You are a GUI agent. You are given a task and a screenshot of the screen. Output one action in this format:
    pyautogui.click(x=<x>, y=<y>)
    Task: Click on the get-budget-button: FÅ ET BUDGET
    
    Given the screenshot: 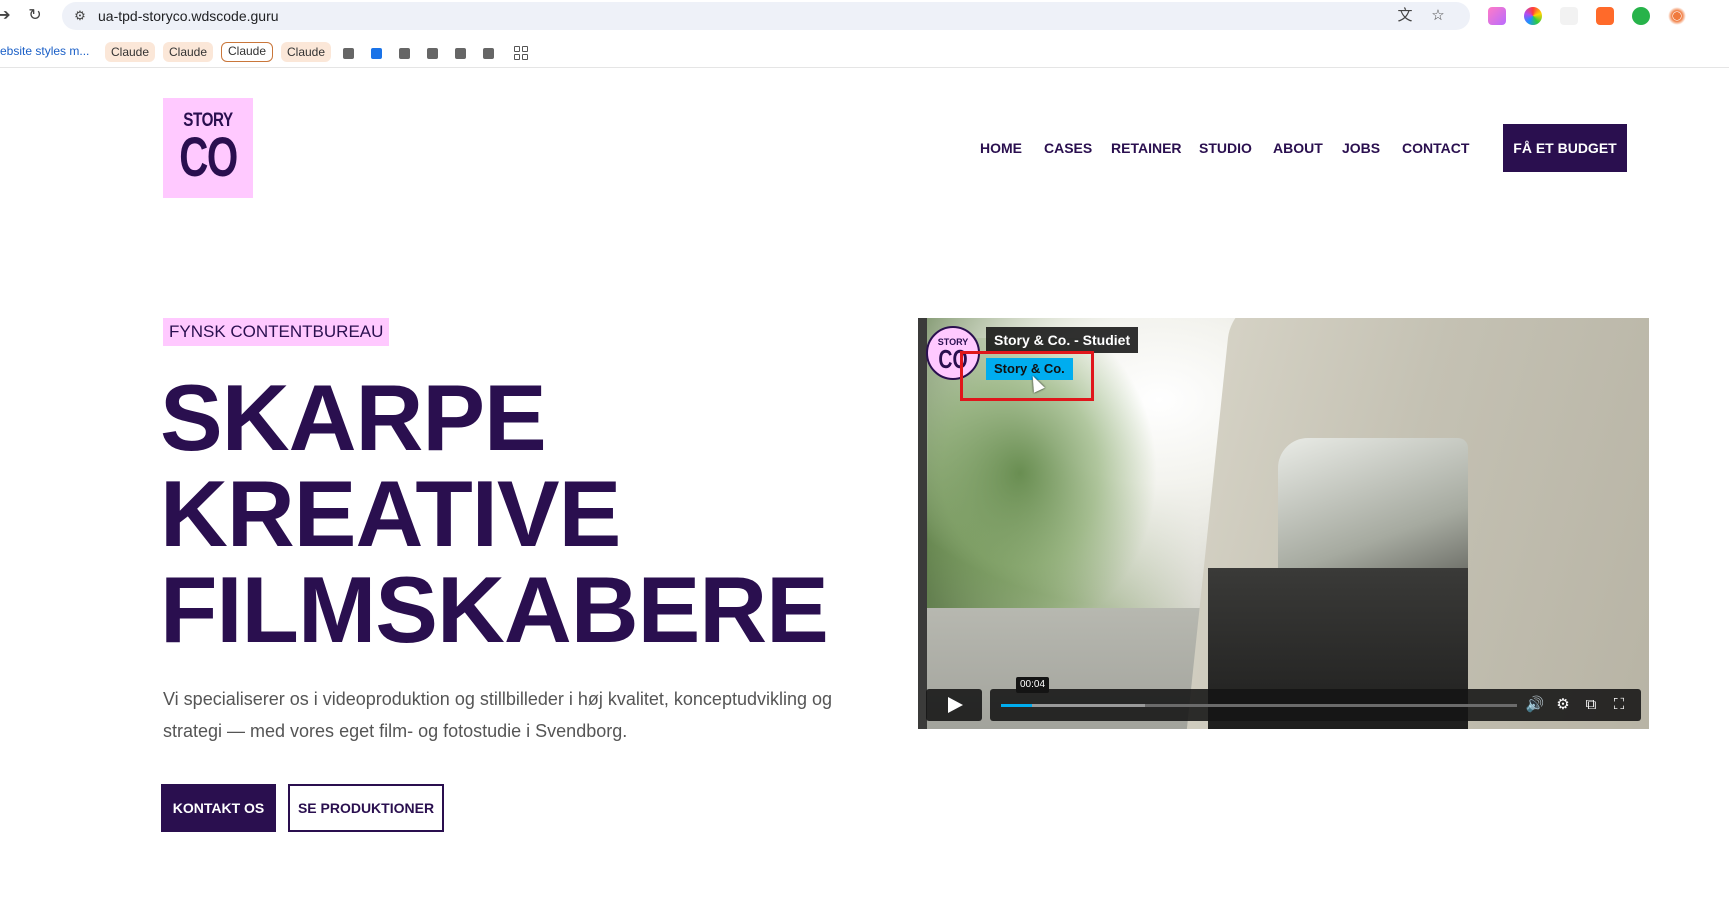 What is the action you would take?
    pyautogui.click(x=1565, y=148)
    